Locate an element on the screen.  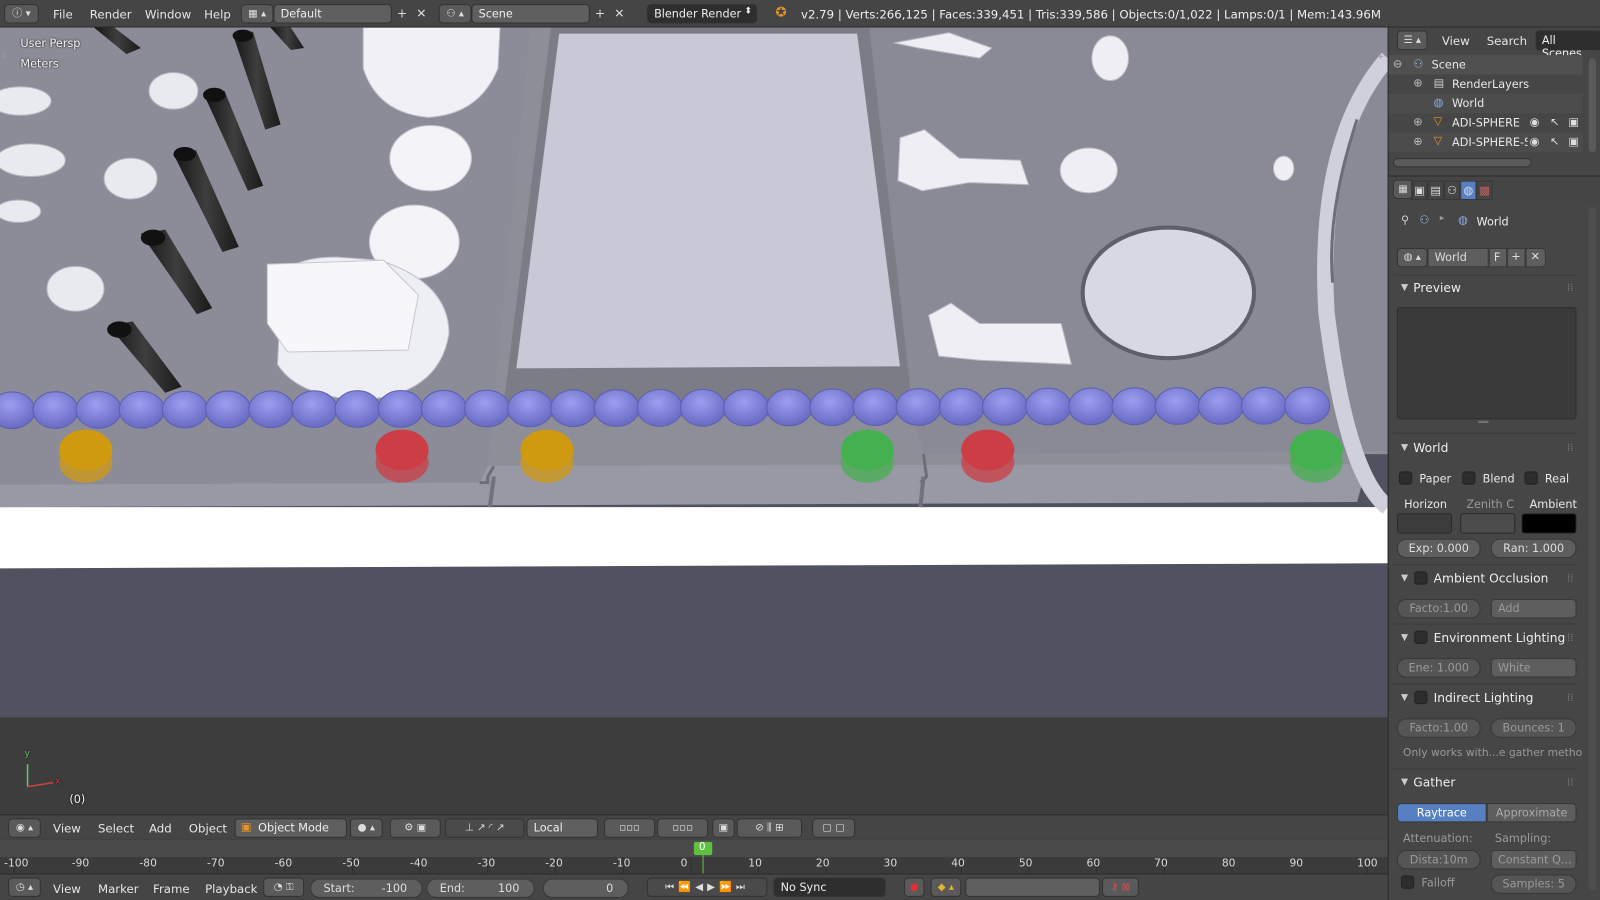
menu-help: Help is located at coordinates (217, 14).